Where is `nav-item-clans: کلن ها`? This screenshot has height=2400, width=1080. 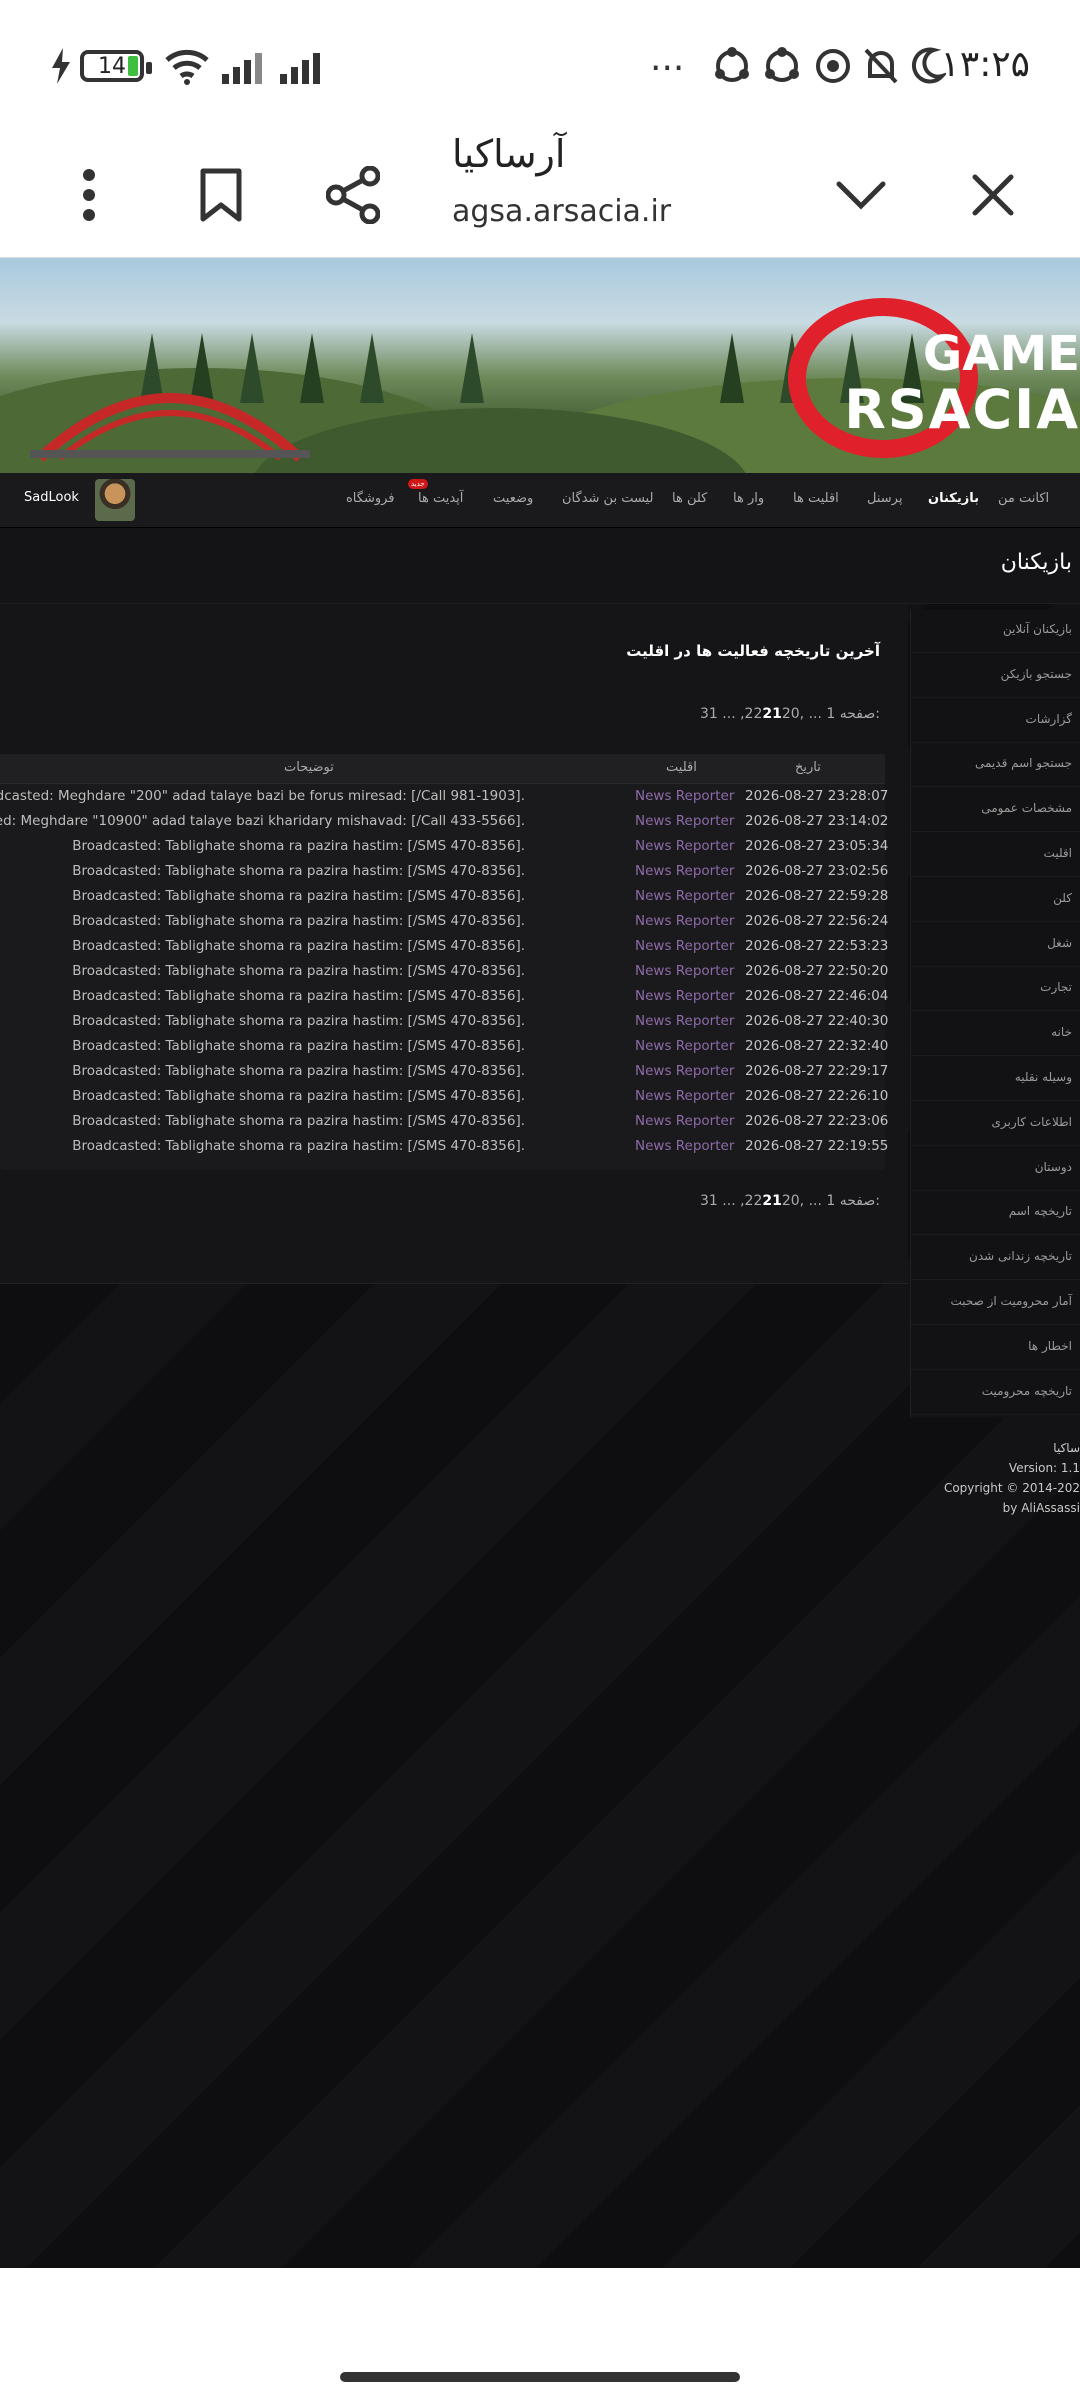 nav-item-clans: کلن ها is located at coordinates (689, 498).